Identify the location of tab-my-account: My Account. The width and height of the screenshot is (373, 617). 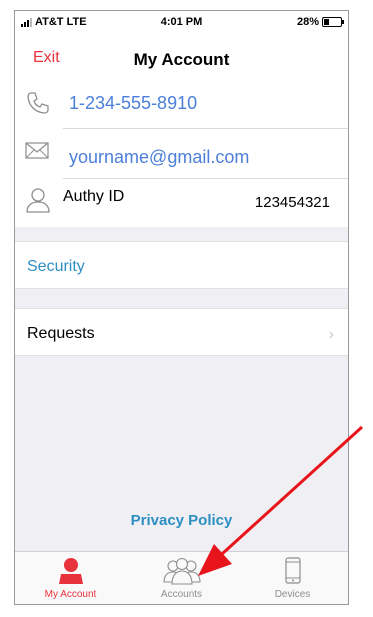
(70, 578).